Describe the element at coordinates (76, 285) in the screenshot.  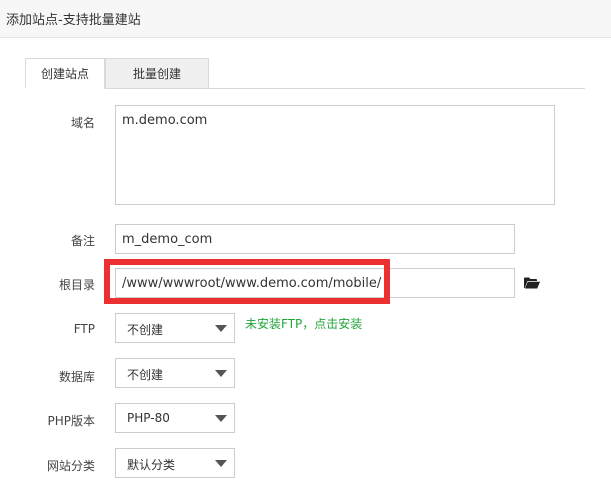
I see `root-dir-label: 根目录` at that location.